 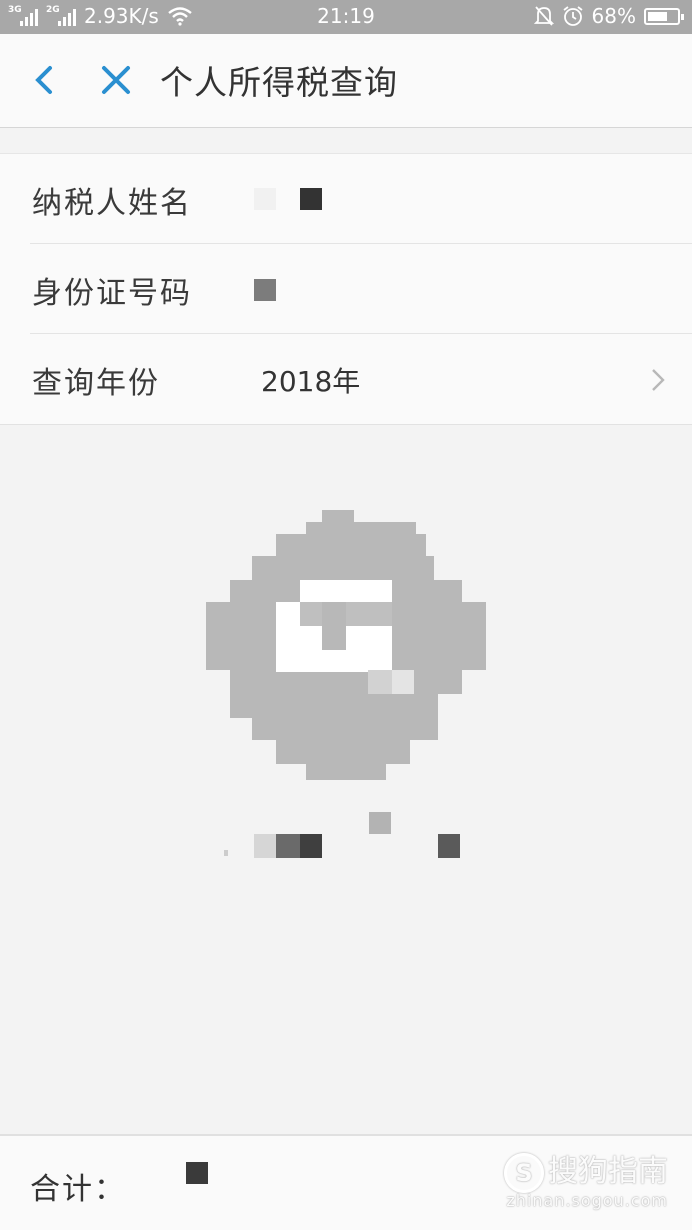 I want to click on status-right: 68%, so click(x=608, y=16).